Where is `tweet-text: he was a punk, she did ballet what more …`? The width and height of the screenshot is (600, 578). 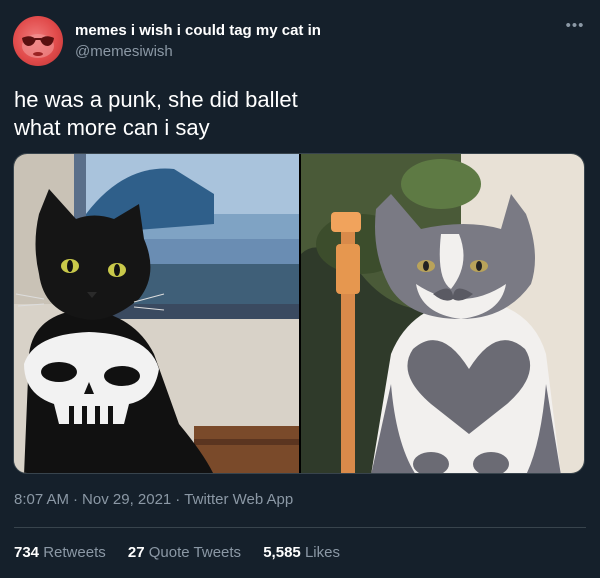
tweet-text: he was a punk, she did ballet what more … is located at coordinates (299, 114).